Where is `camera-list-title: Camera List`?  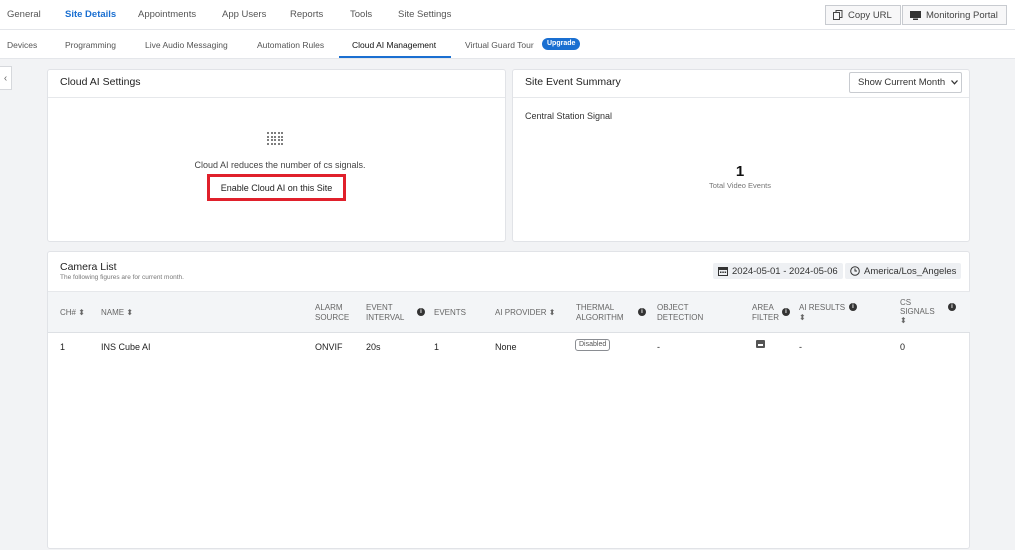 camera-list-title: Camera List is located at coordinates (88, 267).